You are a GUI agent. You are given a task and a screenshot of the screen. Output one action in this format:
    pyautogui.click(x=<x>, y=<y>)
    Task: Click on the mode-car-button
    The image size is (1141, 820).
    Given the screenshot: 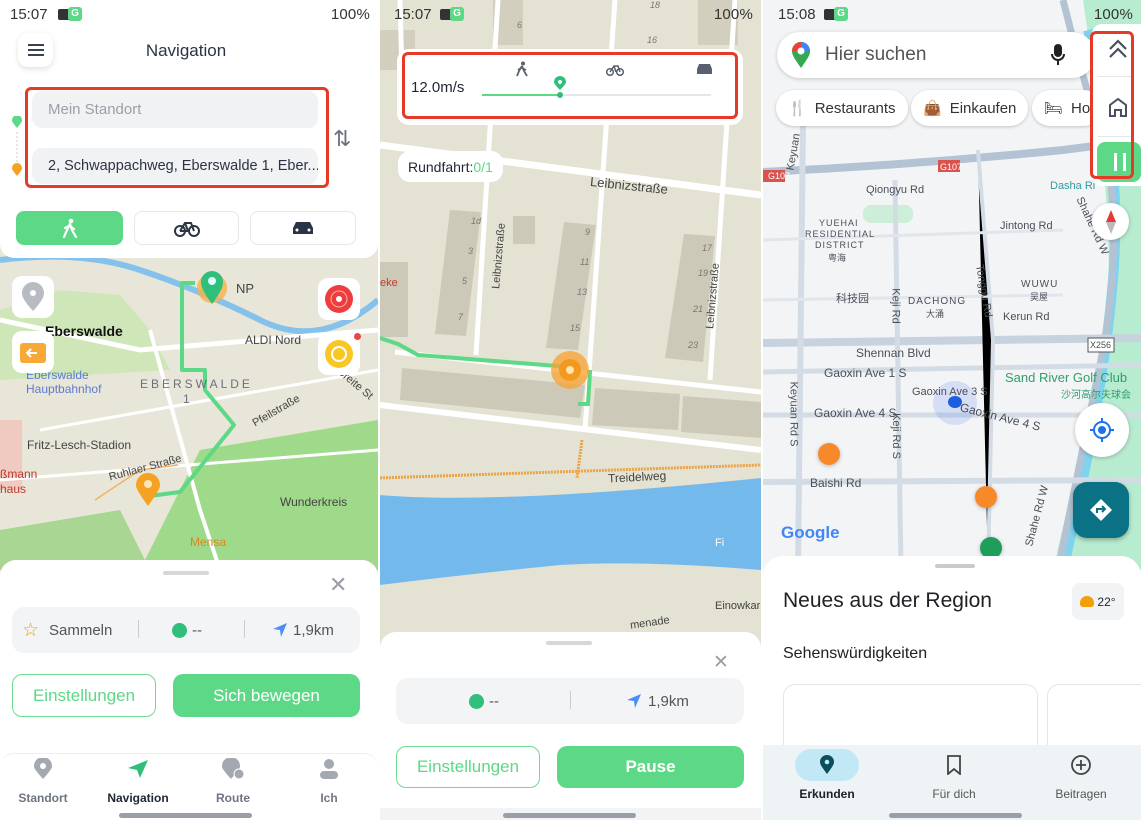 What is the action you would take?
    pyautogui.click(x=303, y=228)
    